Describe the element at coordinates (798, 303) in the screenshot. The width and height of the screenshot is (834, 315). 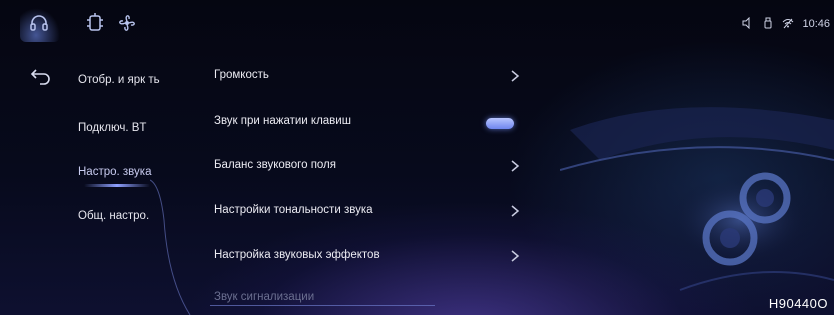
I see `figure-code: H90440O` at that location.